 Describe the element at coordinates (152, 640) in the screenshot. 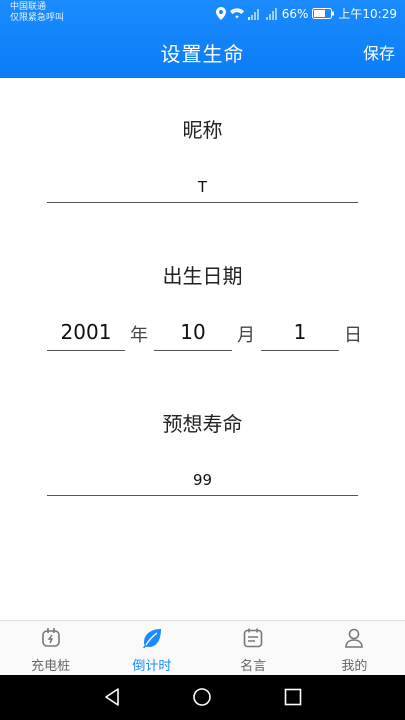

I see `leaf-icon` at that location.